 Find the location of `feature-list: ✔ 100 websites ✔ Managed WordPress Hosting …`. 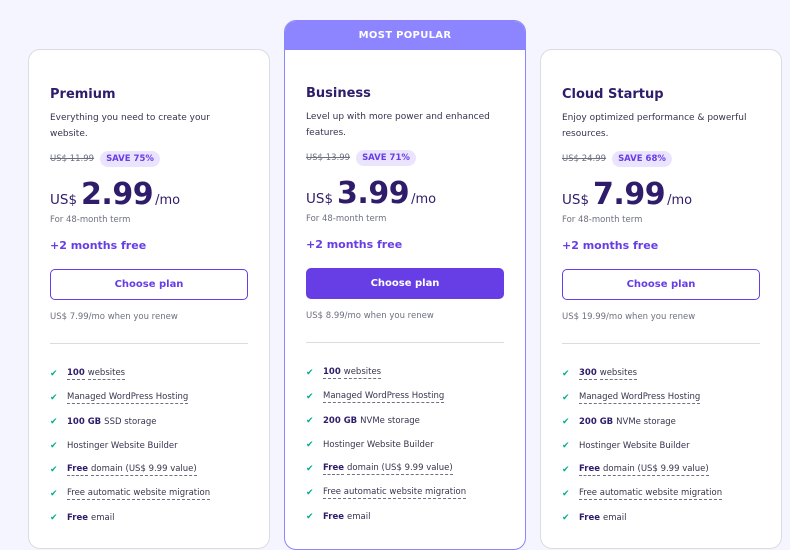

feature-list: ✔ 100 websites ✔ Managed WordPress Hosting … is located at coordinates (149, 446).